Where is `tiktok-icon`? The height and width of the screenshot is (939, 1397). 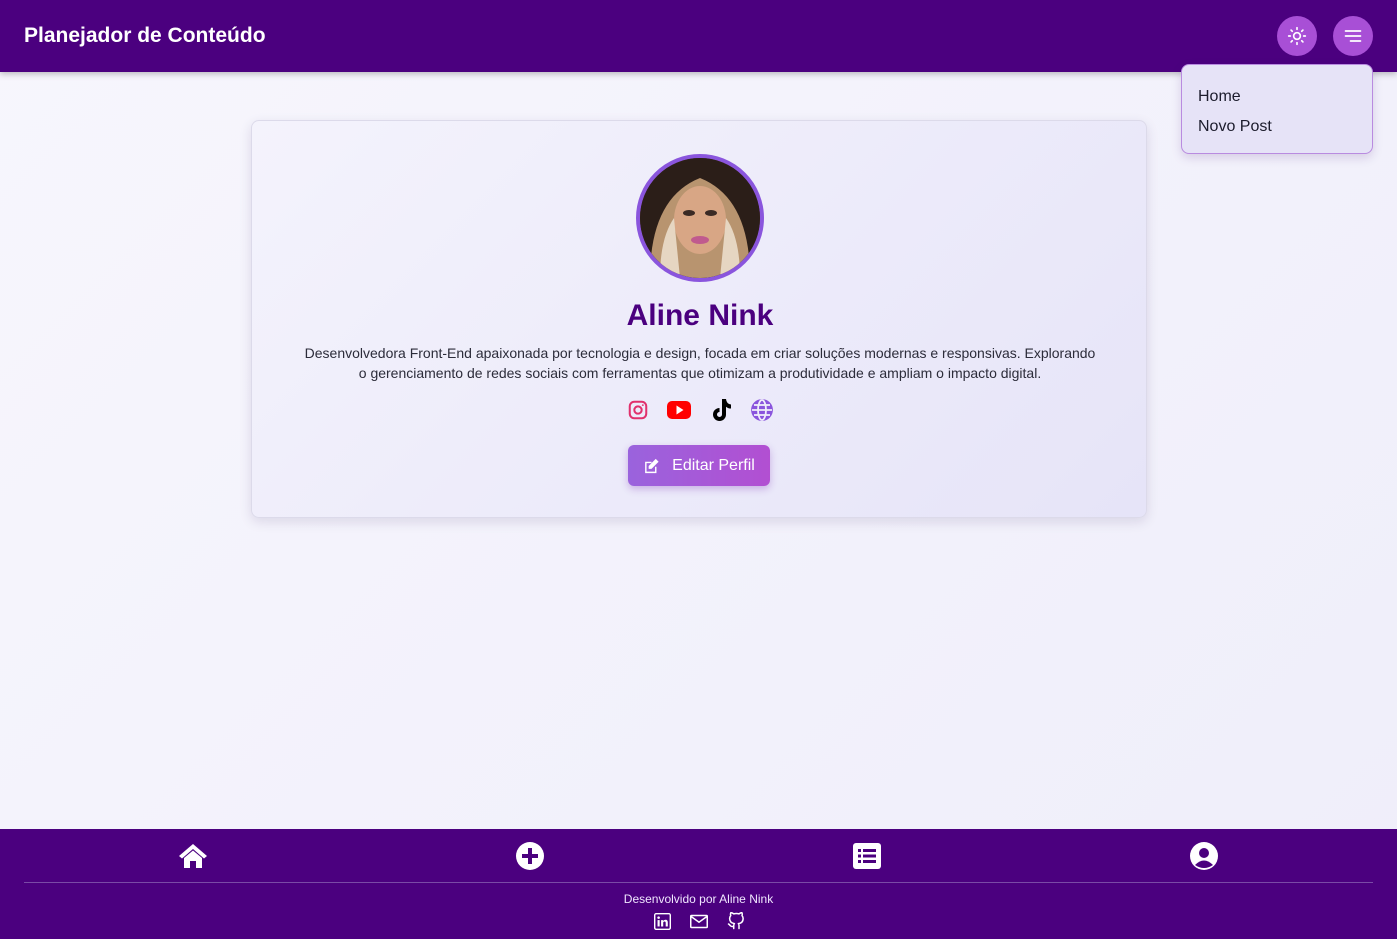
tiktok-icon is located at coordinates (721, 410).